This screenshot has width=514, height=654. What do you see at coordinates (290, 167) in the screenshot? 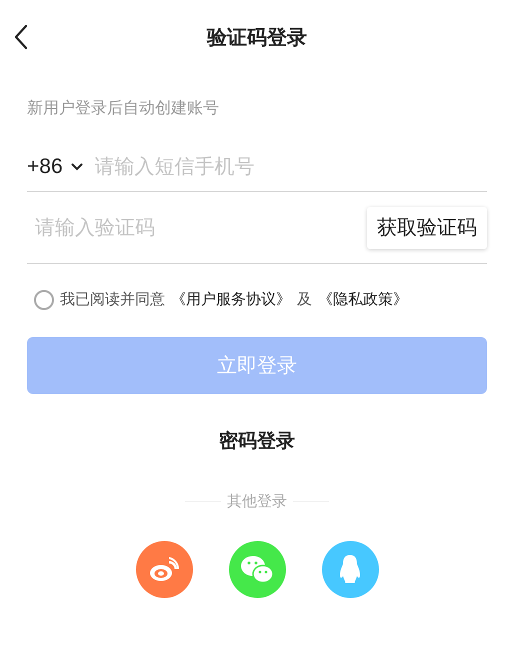
I see `phone-input-field: 请输入短信手机号` at bounding box center [290, 167].